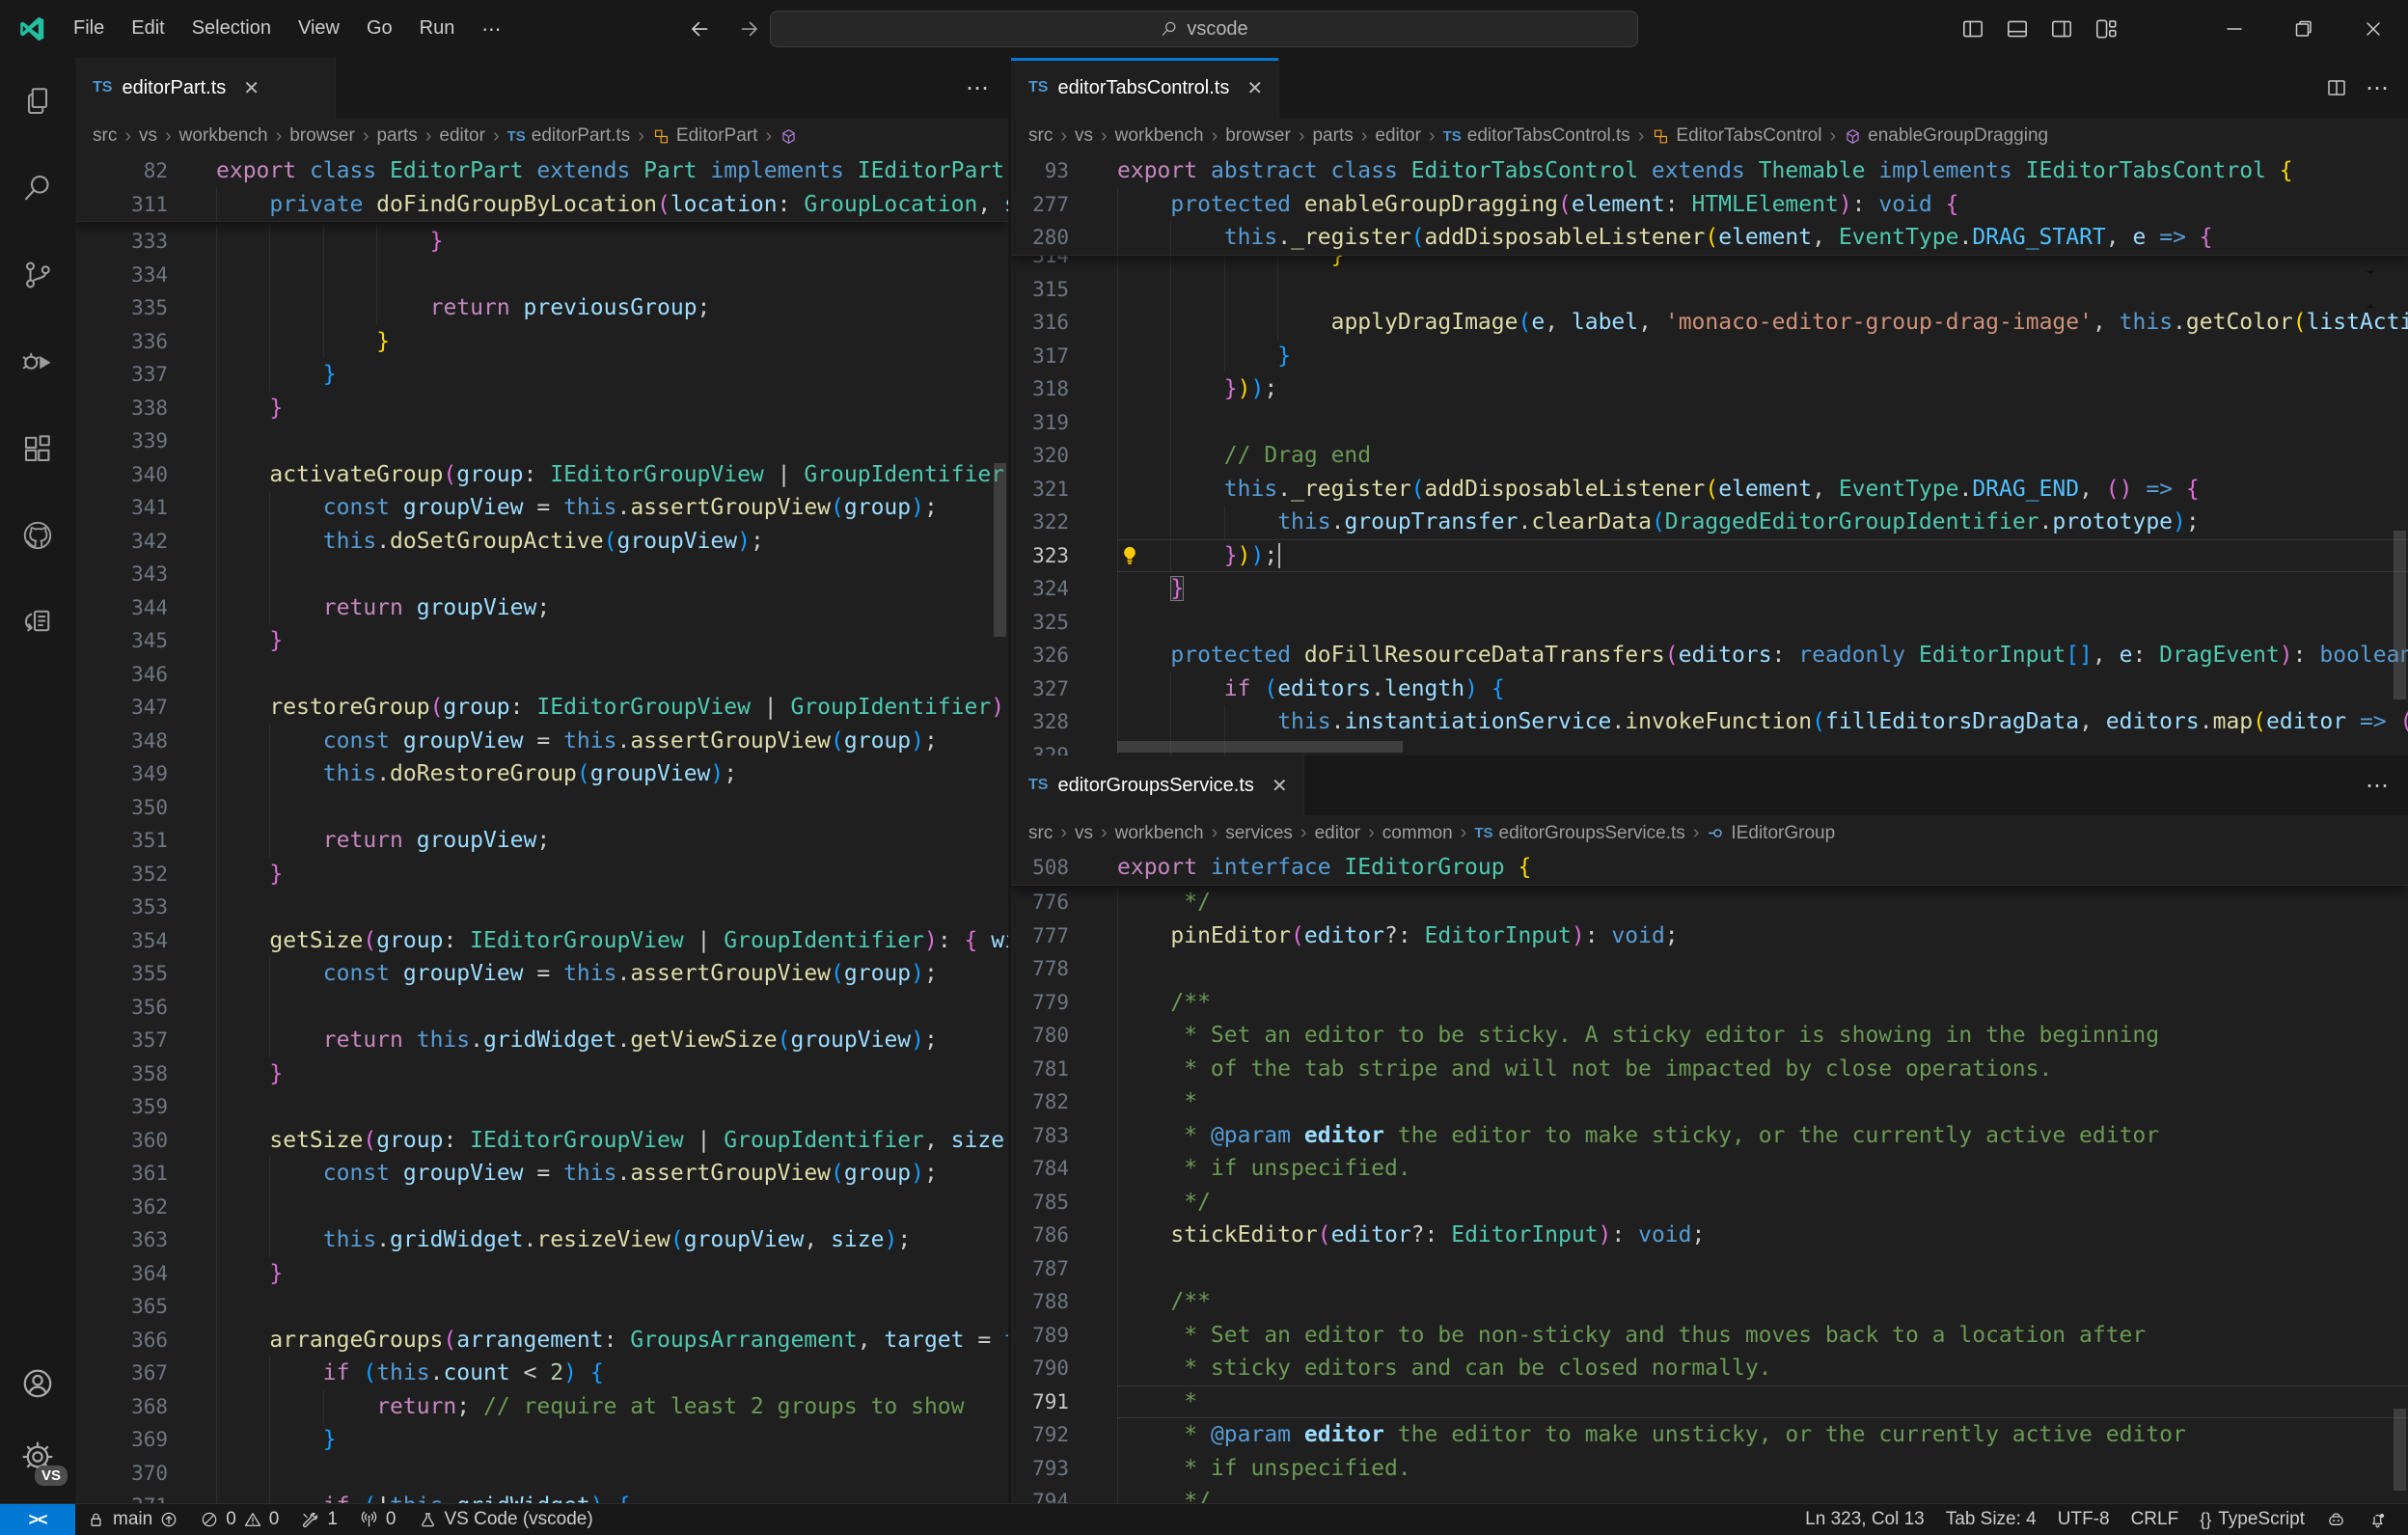  I want to click on code-line-349: 349 this.doRestoreGroup(groupView);, so click(541, 774).